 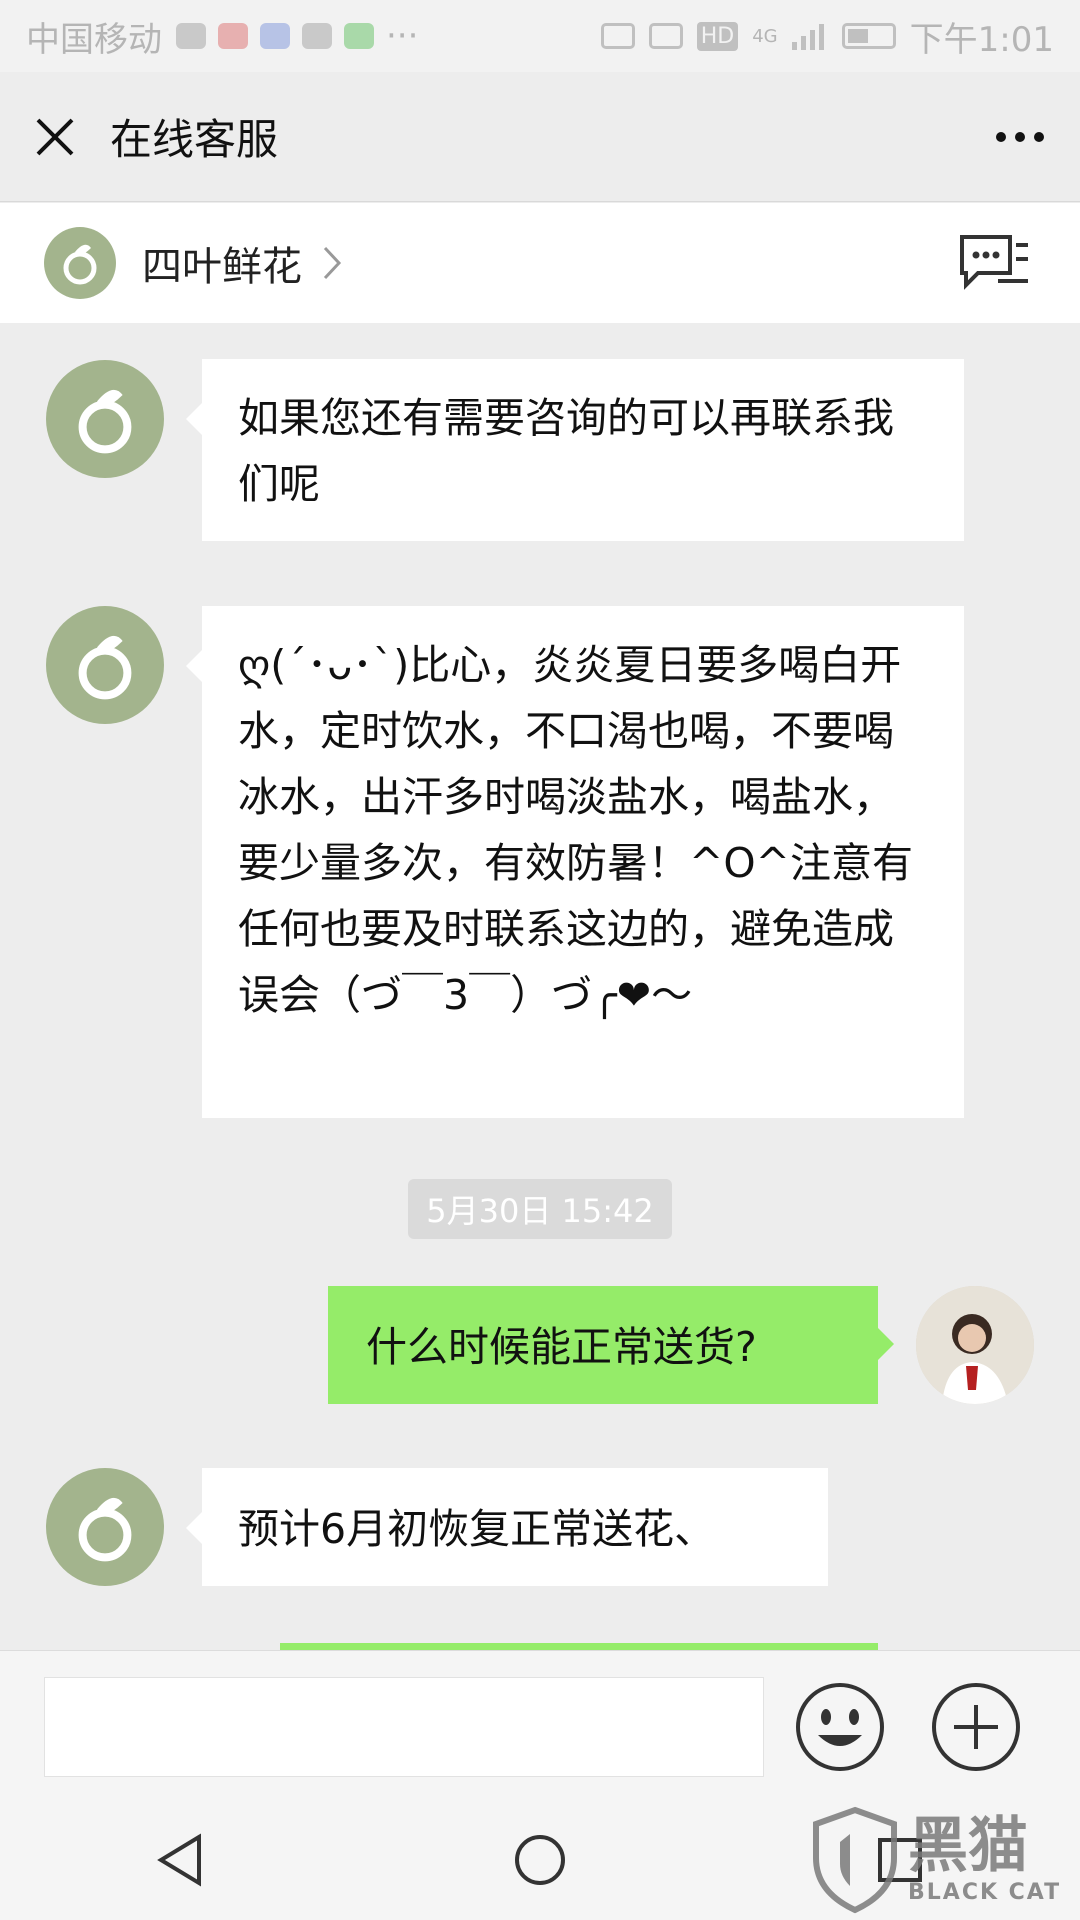 What do you see at coordinates (765, 36) in the screenshot?
I see `network-type: 4G` at bounding box center [765, 36].